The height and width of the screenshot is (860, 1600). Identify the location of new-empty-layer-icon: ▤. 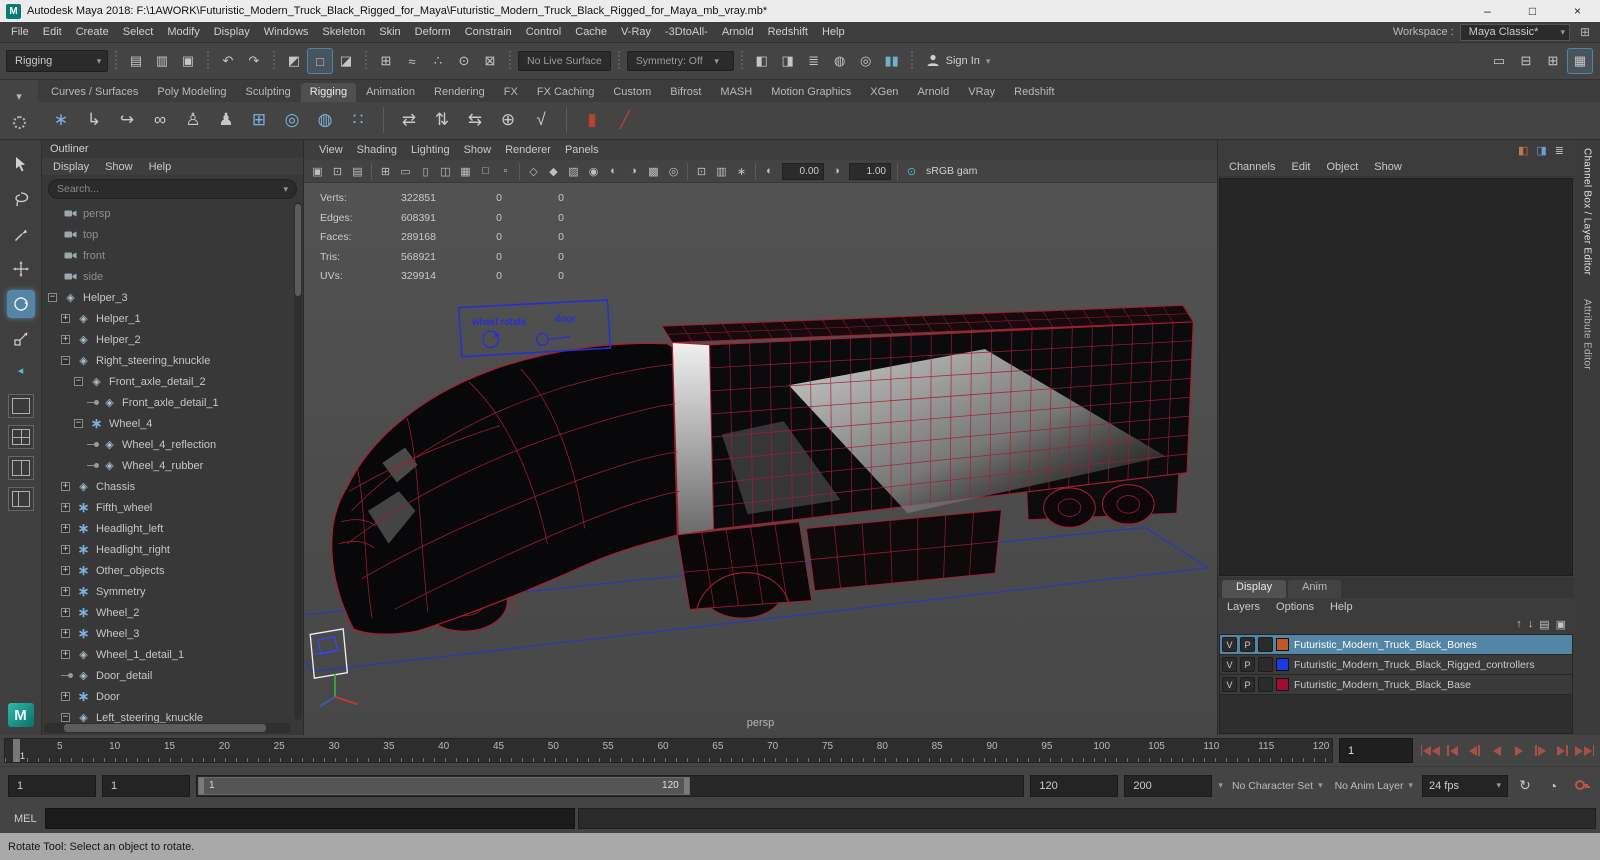
(1544, 624).